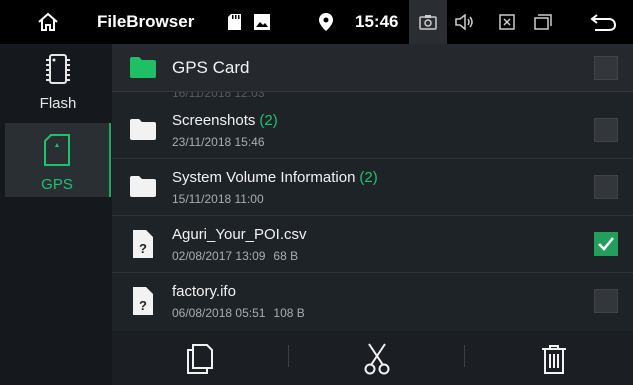 The image size is (633, 385). I want to click on status-bar: FileBrowser 15:46, so click(316, 22).